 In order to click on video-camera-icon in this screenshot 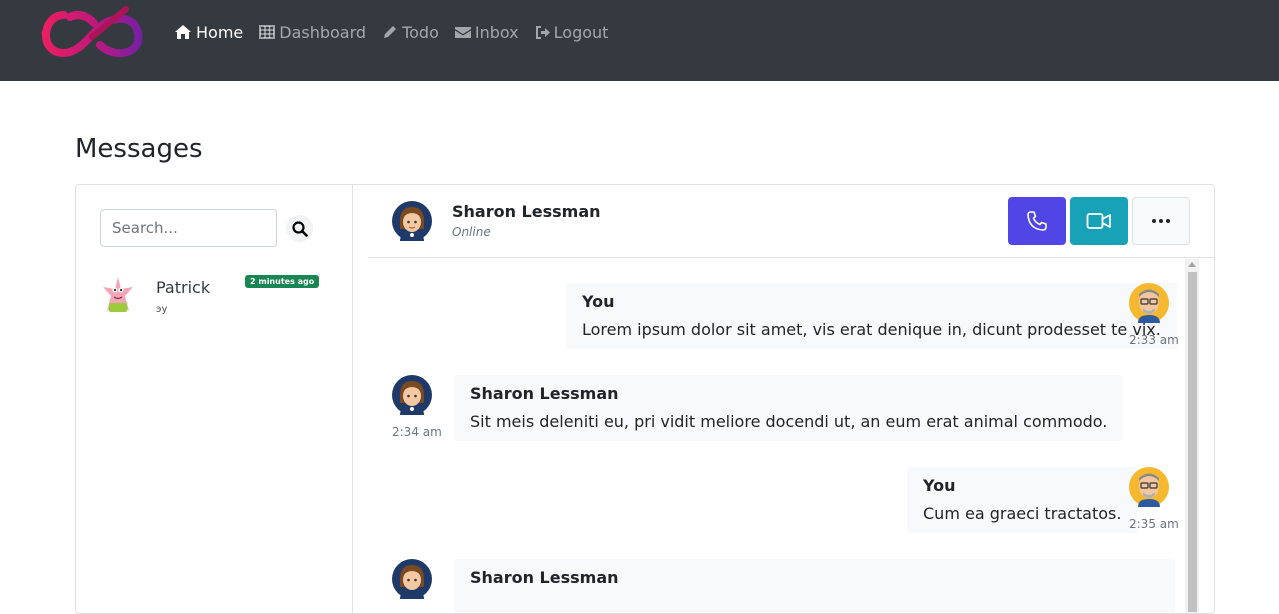, I will do `click(1098, 221)`.